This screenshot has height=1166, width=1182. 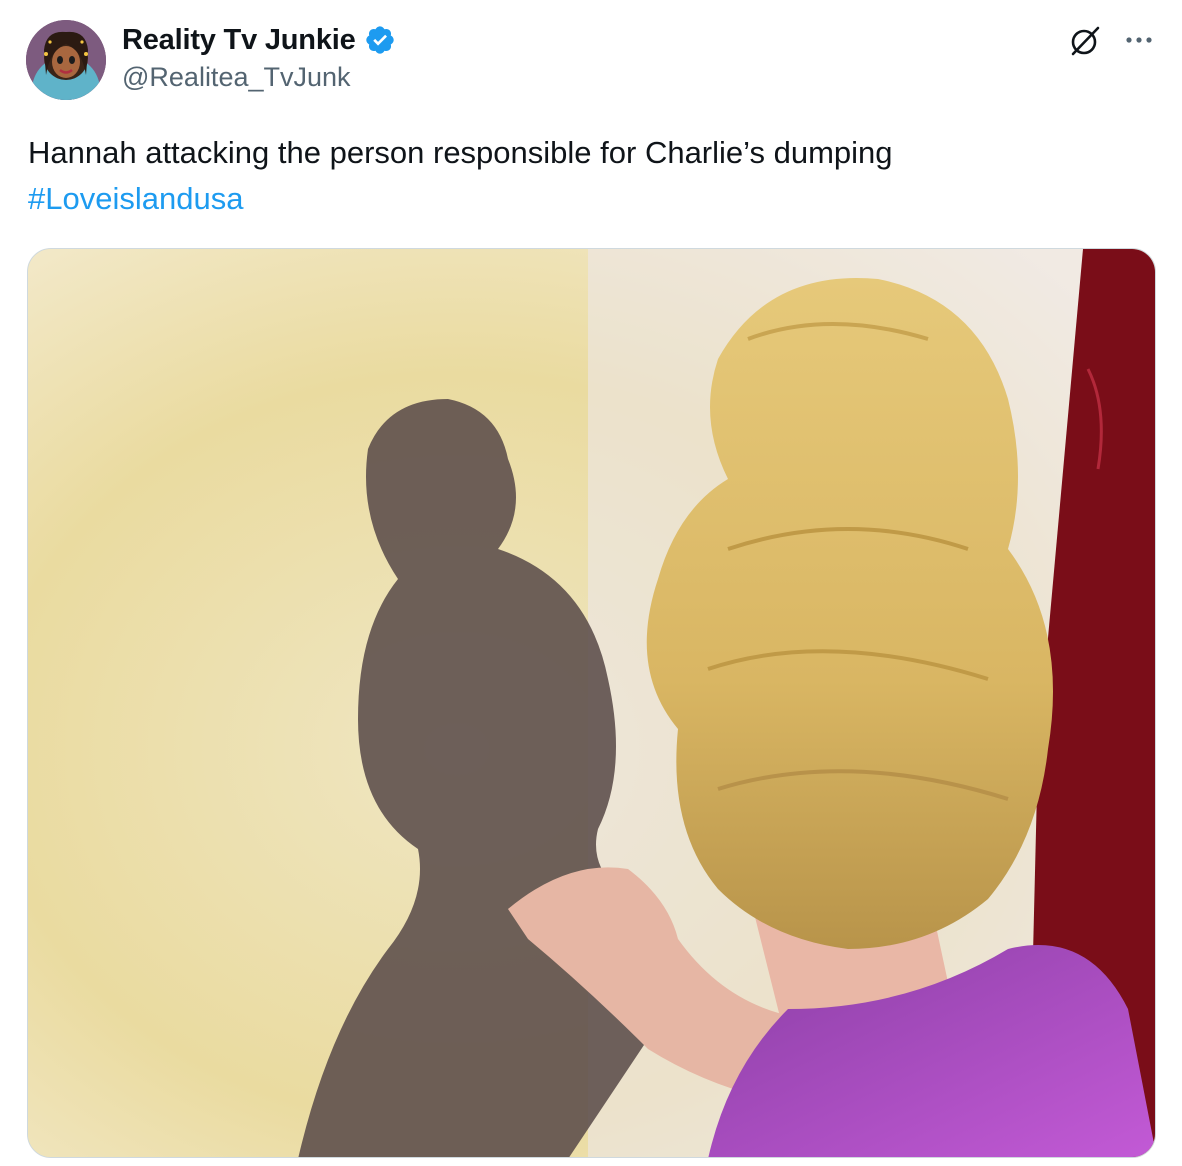 What do you see at coordinates (1085, 41) in the screenshot?
I see `grok-icon` at bounding box center [1085, 41].